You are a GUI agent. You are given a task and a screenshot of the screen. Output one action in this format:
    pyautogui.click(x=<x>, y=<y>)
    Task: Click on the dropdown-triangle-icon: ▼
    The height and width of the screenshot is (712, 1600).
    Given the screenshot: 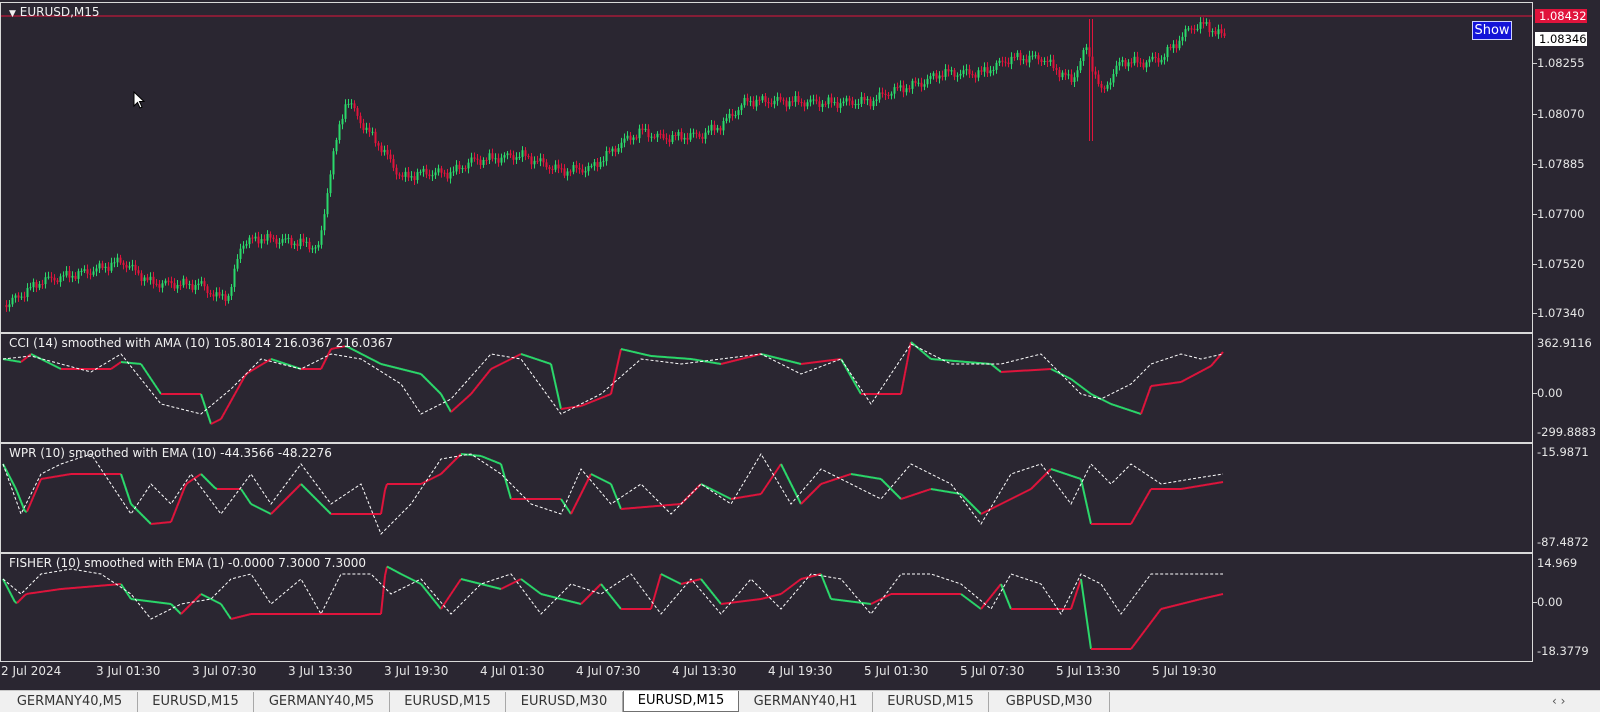 What is the action you would take?
    pyautogui.click(x=12, y=14)
    